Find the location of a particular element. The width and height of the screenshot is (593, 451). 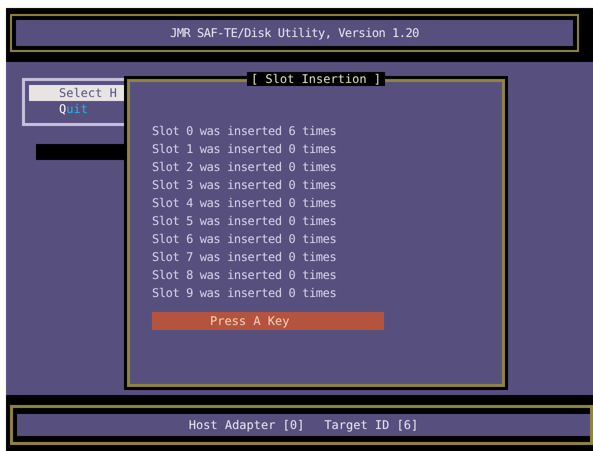

slot-count-line: Slot 3 was inserted 0 times is located at coordinates (245, 185).